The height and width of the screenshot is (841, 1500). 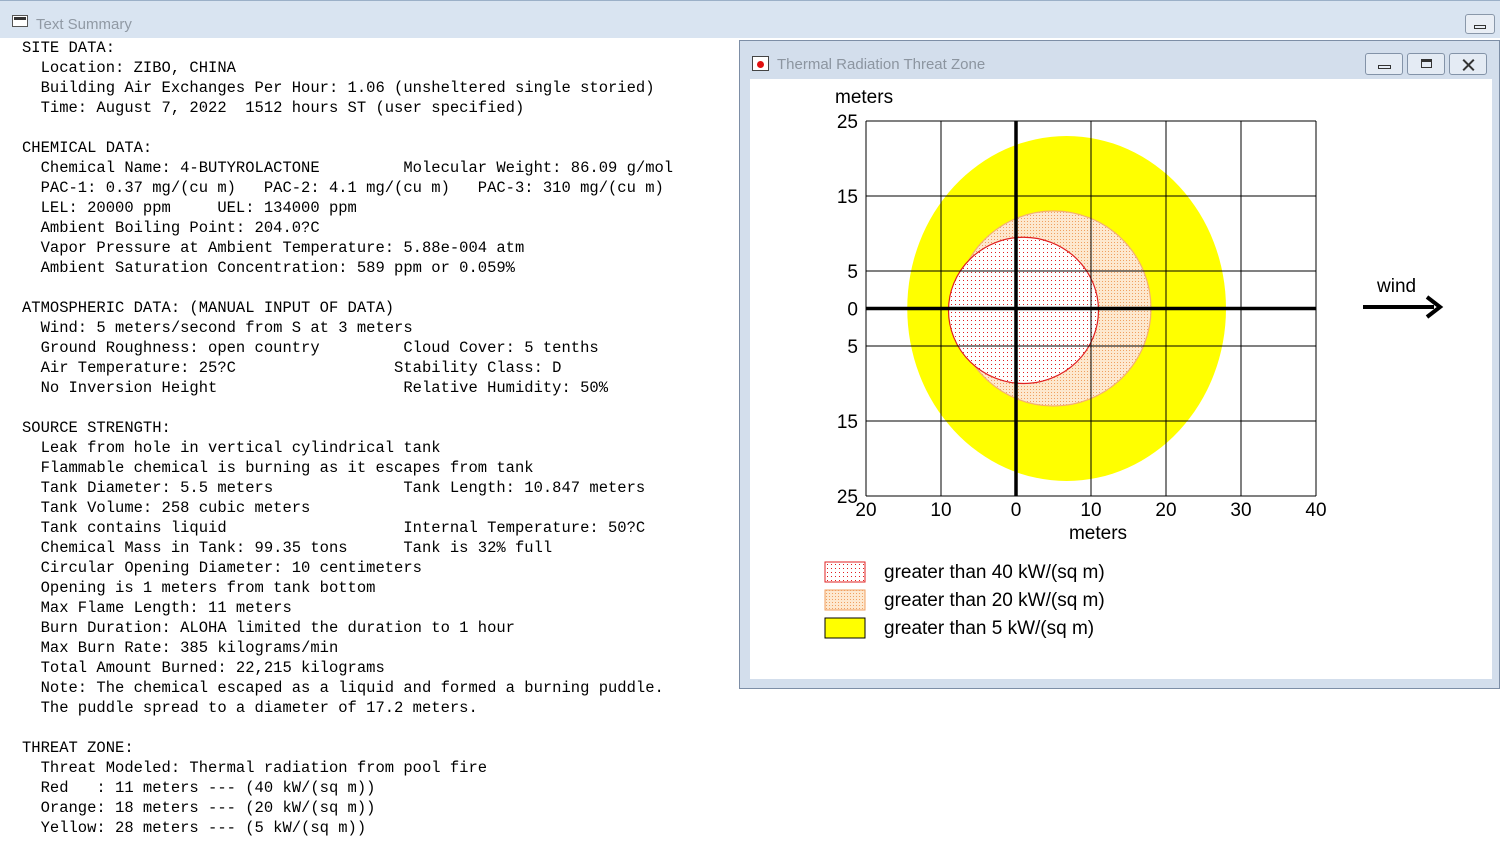 I want to click on threat-close-button, so click(x=1468, y=64).